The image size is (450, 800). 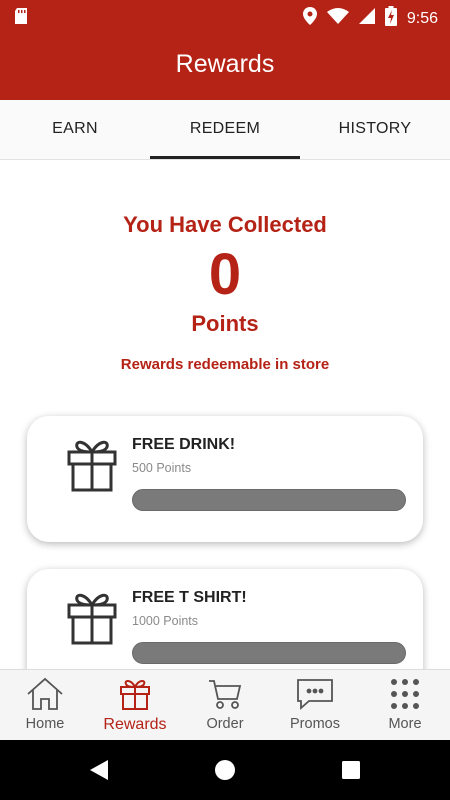 I want to click on status-time: 9:56, so click(x=422, y=18).